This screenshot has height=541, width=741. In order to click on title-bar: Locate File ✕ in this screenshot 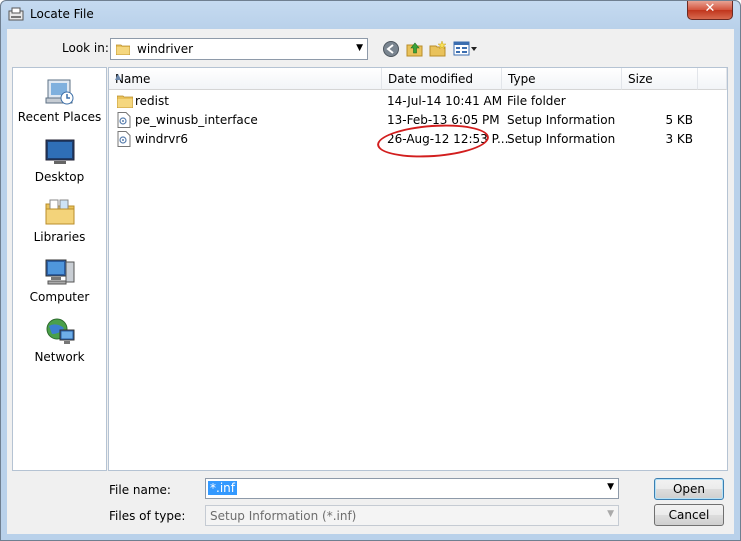, I will do `click(370, 15)`.